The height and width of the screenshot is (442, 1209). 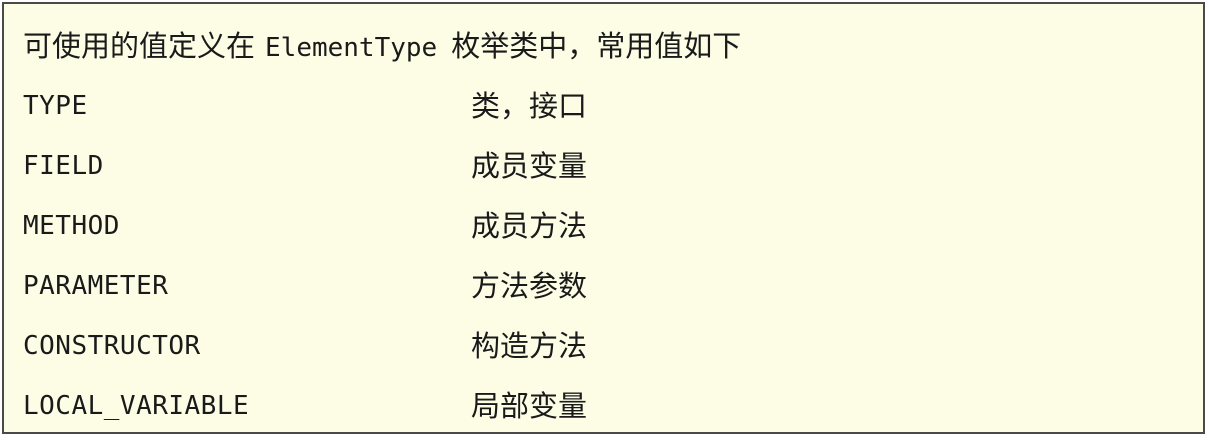 What do you see at coordinates (529, 106) in the screenshot?
I see `constant-description: 类，接口` at bounding box center [529, 106].